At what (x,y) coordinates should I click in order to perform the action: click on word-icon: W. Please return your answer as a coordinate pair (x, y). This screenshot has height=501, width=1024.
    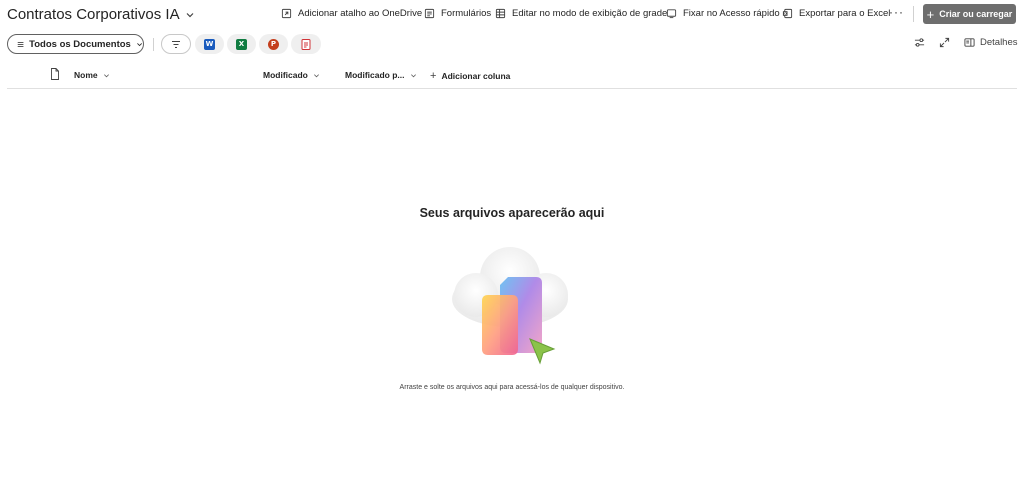
    Looking at the image, I should click on (209, 44).